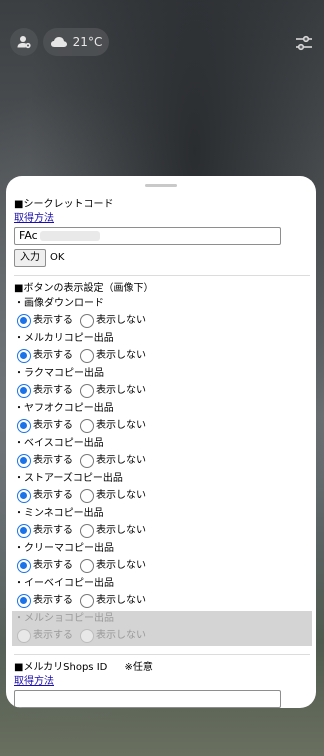  Describe the element at coordinates (28, 235) in the screenshot. I see `secret-code-input-value: FAc` at that location.